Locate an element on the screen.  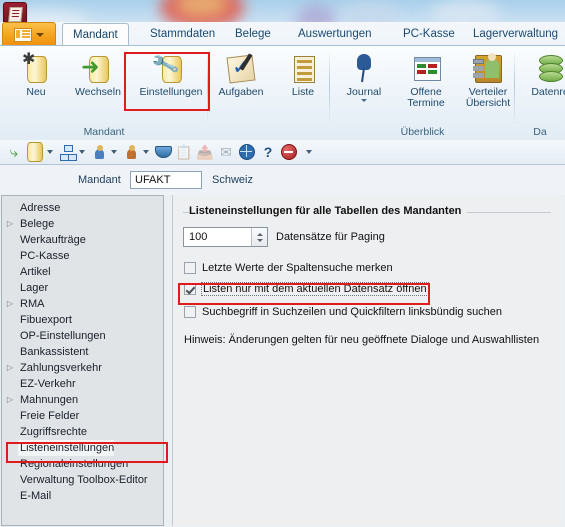
user-orange-icon is located at coordinates (131, 152).